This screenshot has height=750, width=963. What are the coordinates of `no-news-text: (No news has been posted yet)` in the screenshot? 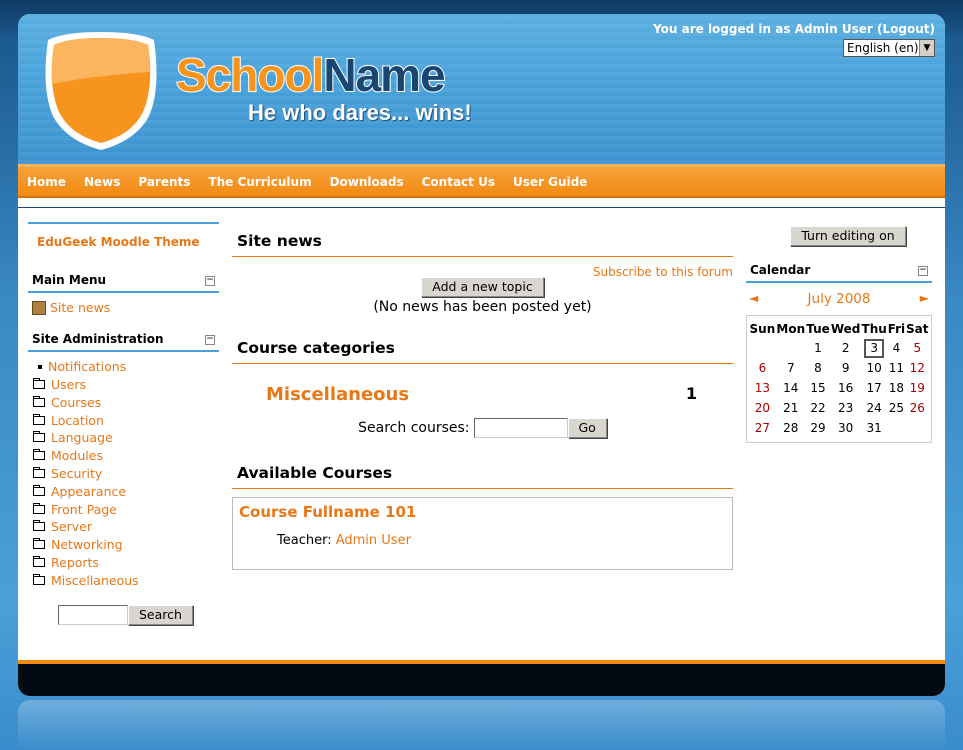 It's located at (482, 307).